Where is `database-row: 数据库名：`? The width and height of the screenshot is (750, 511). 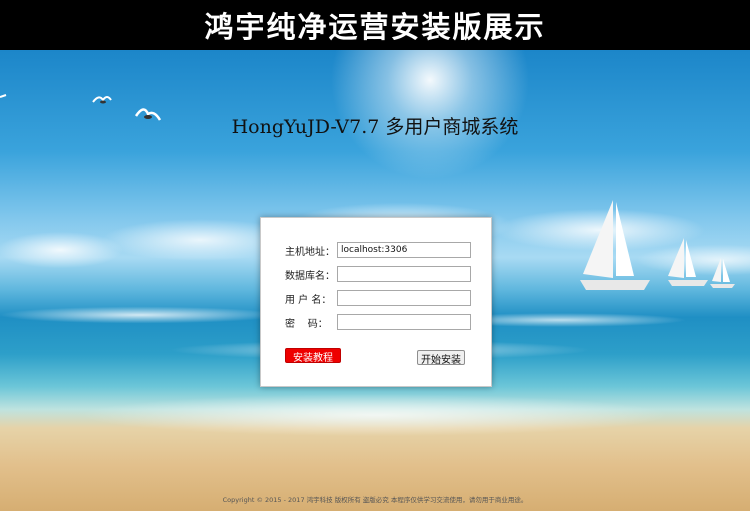
database-row: 数据库名： is located at coordinates (378, 274).